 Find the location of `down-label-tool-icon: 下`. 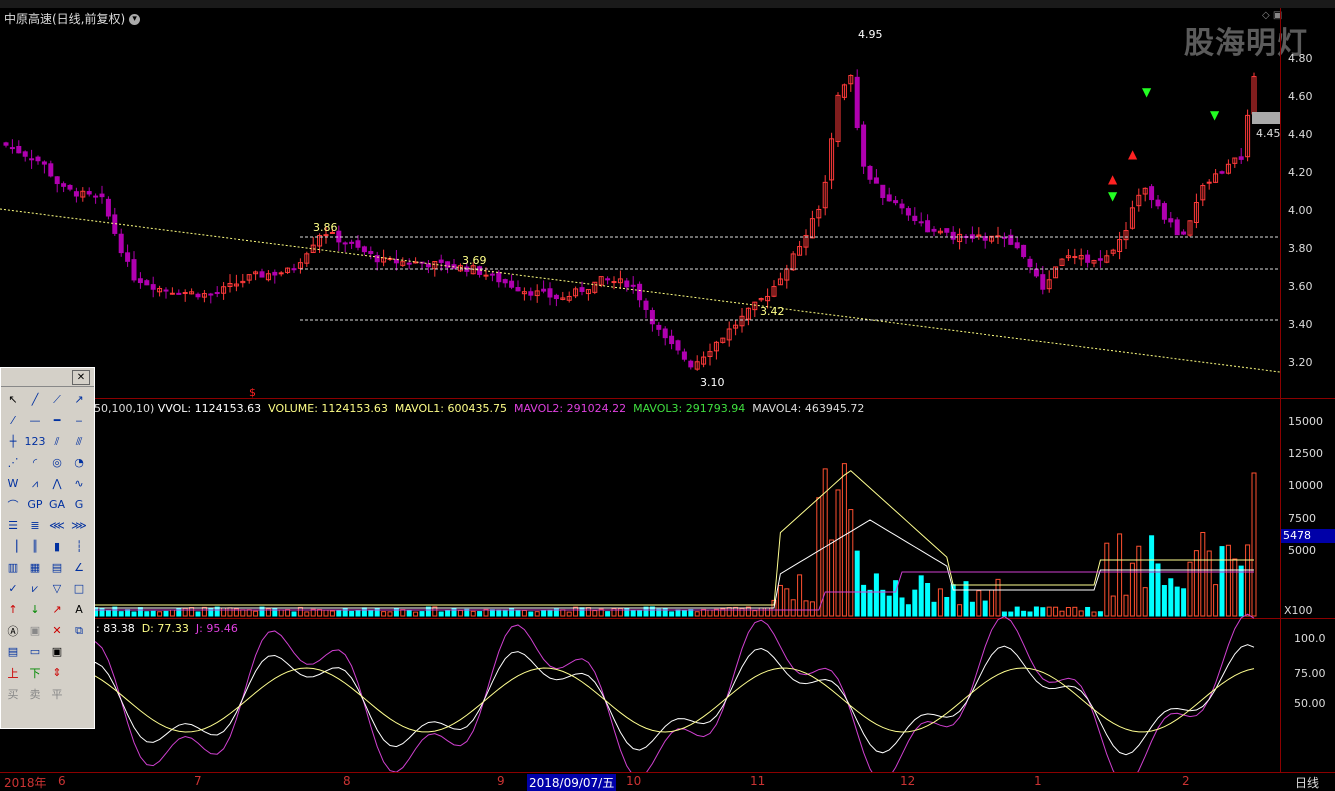

down-label-tool-icon: 下 is located at coordinates (35, 672).